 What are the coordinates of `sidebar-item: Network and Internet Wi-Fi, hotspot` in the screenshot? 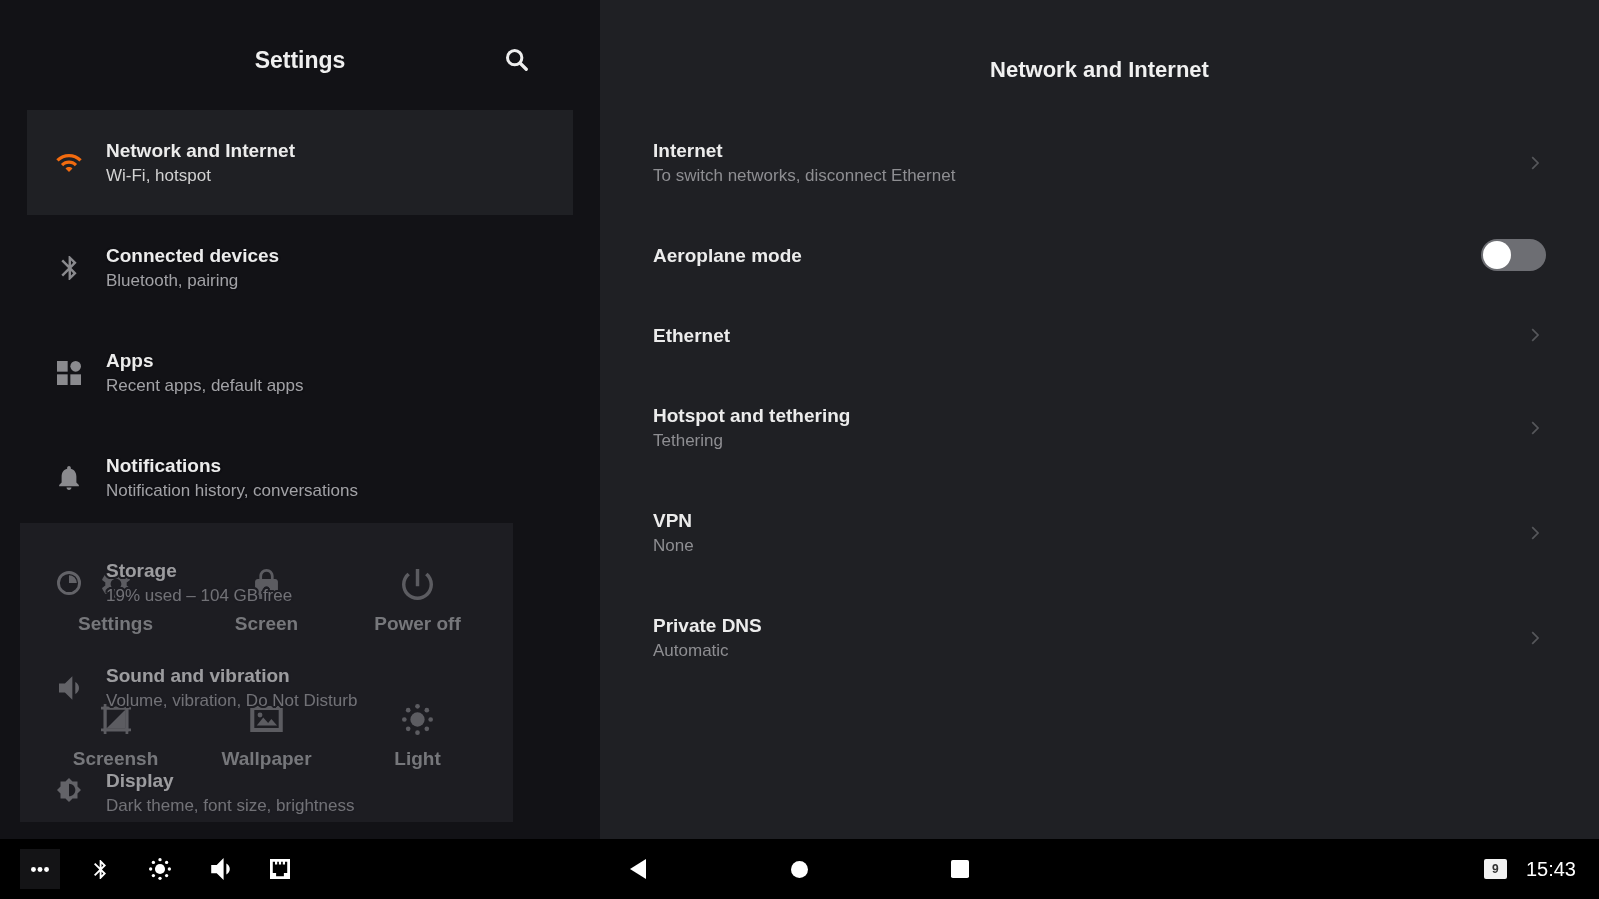 It's located at (300, 162).